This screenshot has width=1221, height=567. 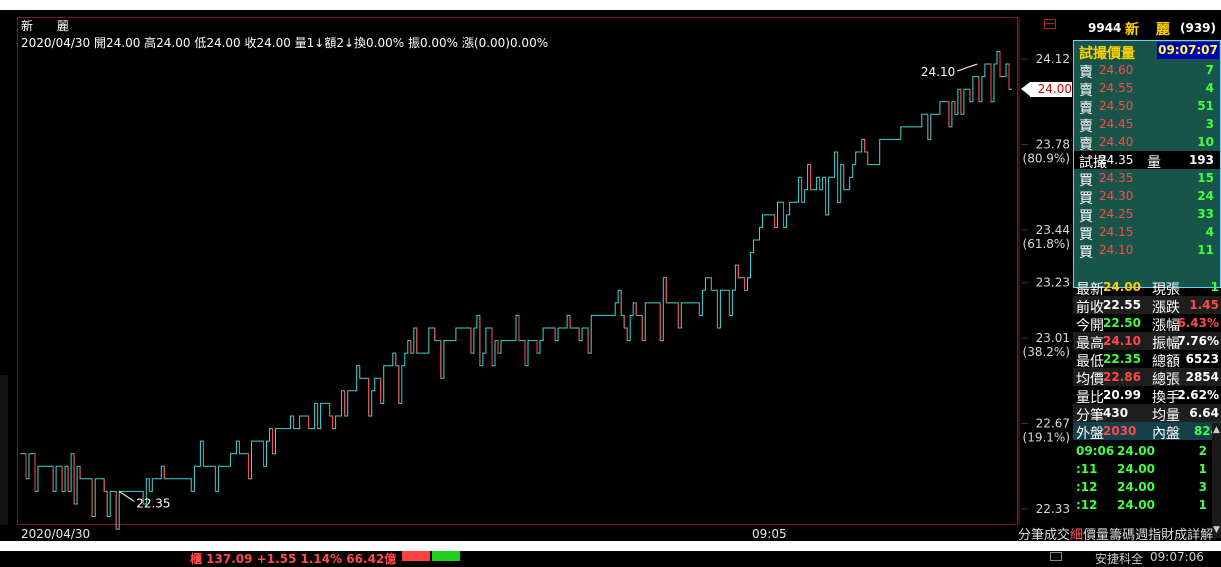 I want to click on bid-price: 24.35, so click(x=1116, y=178).